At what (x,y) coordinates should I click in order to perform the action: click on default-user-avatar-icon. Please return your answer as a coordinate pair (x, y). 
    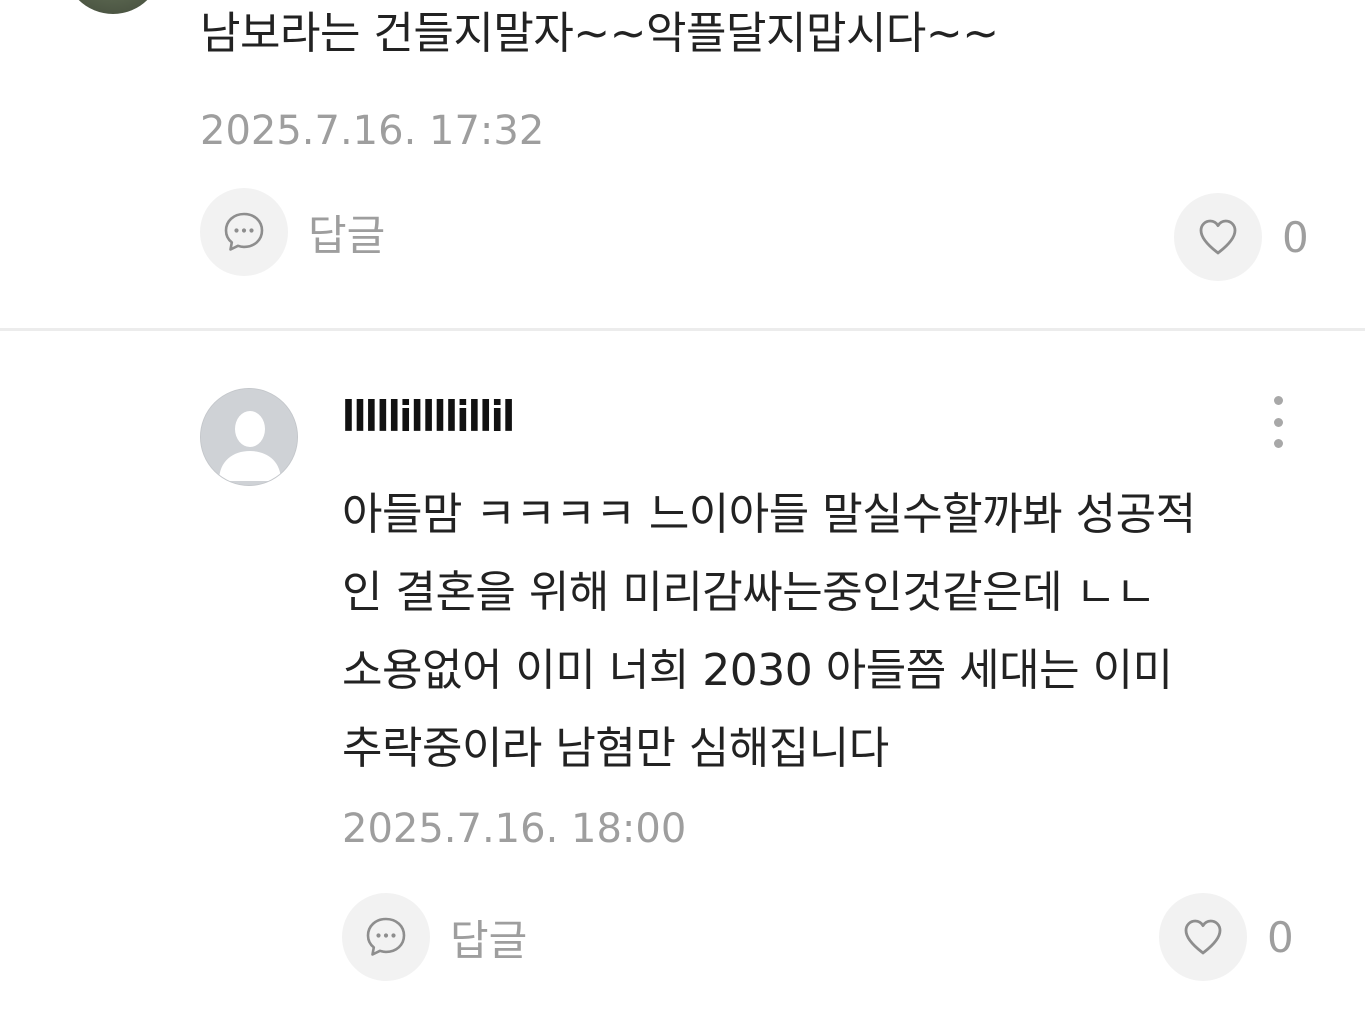
    Looking at the image, I should click on (249, 437).